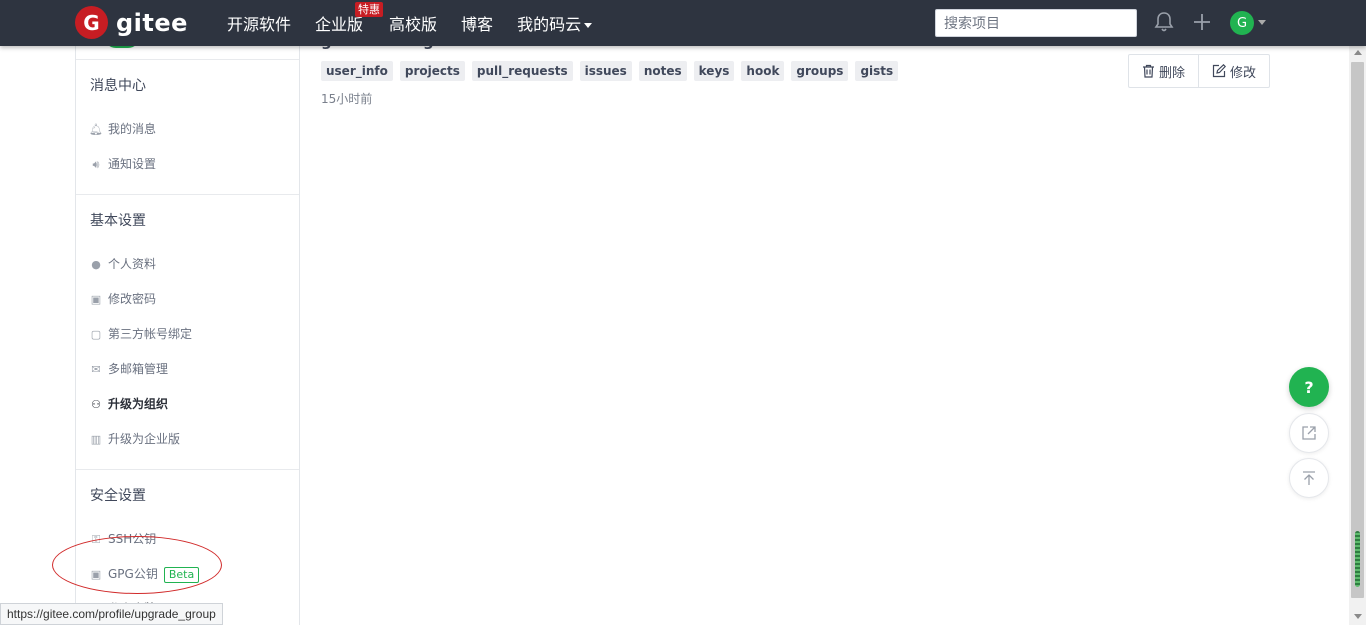  What do you see at coordinates (96, 299) in the screenshot?
I see `unlock-icon: ▣` at bounding box center [96, 299].